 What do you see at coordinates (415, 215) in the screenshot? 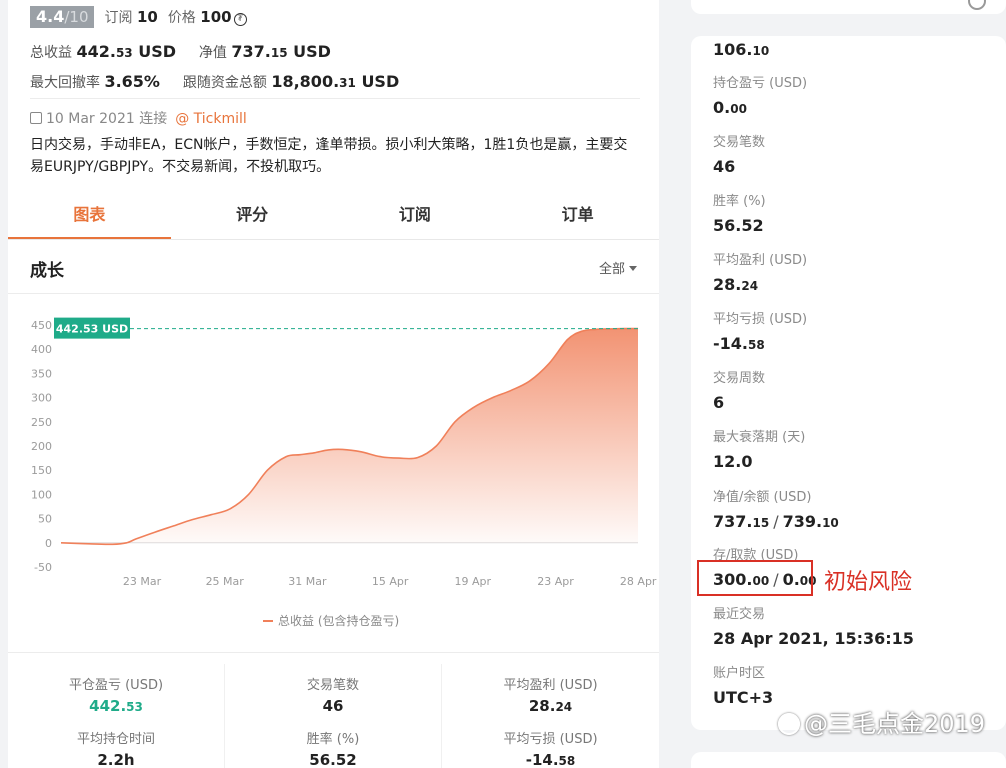
I see `tab-subscribe: 订阅` at bounding box center [415, 215].